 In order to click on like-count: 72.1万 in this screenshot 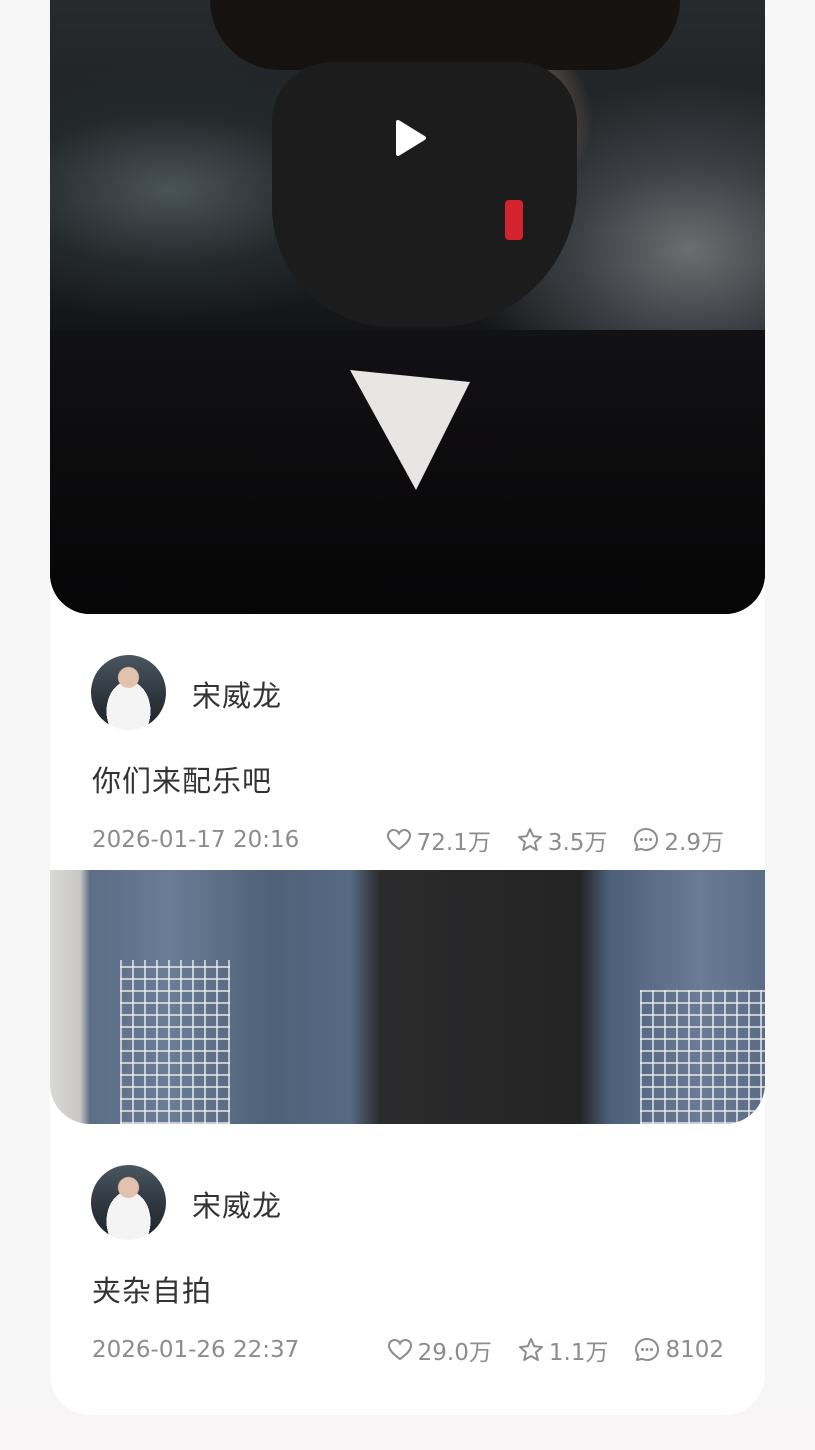, I will do `click(453, 843)`.